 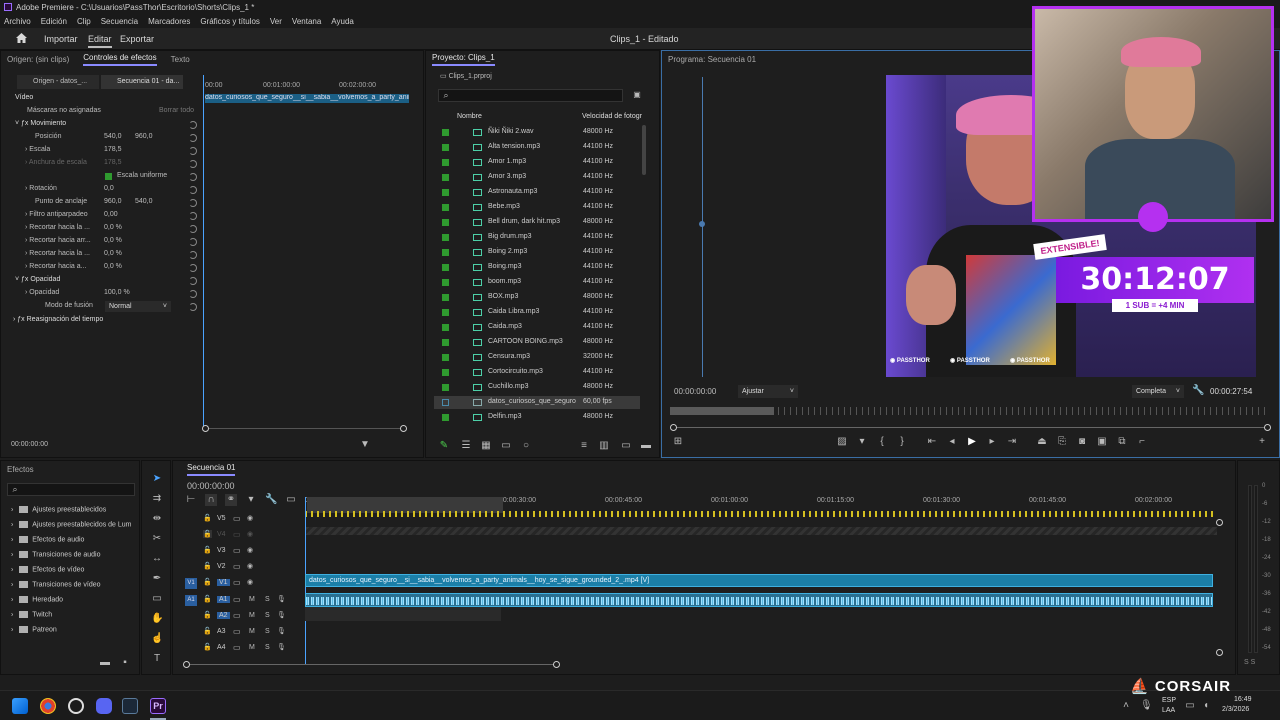 What do you see at coordinates (144, 204) in the screenshot?
I see `anchor-y-value: 540,0` at bounding box center [144, 204].